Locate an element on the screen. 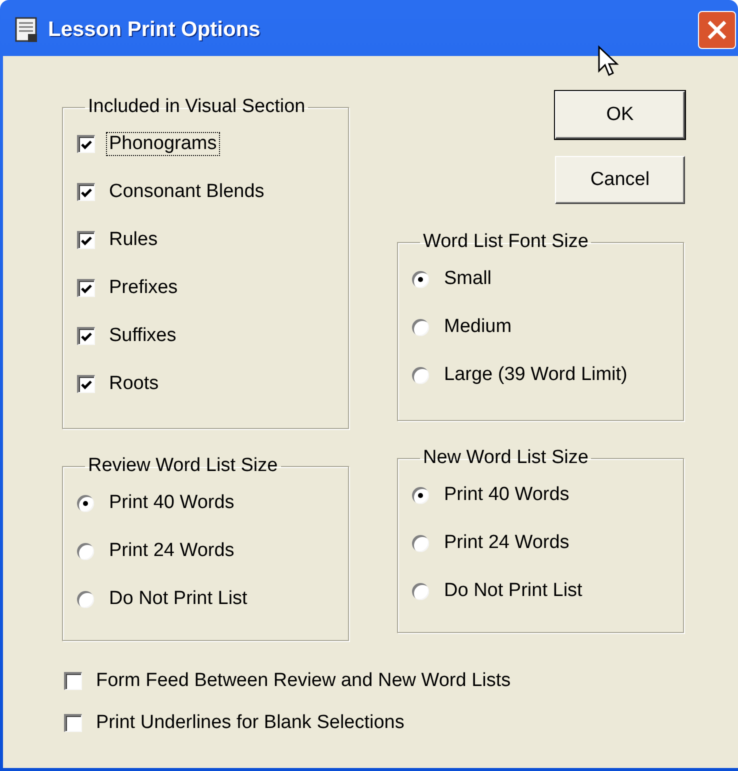  checkbox-label: Roots is located at coordinates (134, 384).